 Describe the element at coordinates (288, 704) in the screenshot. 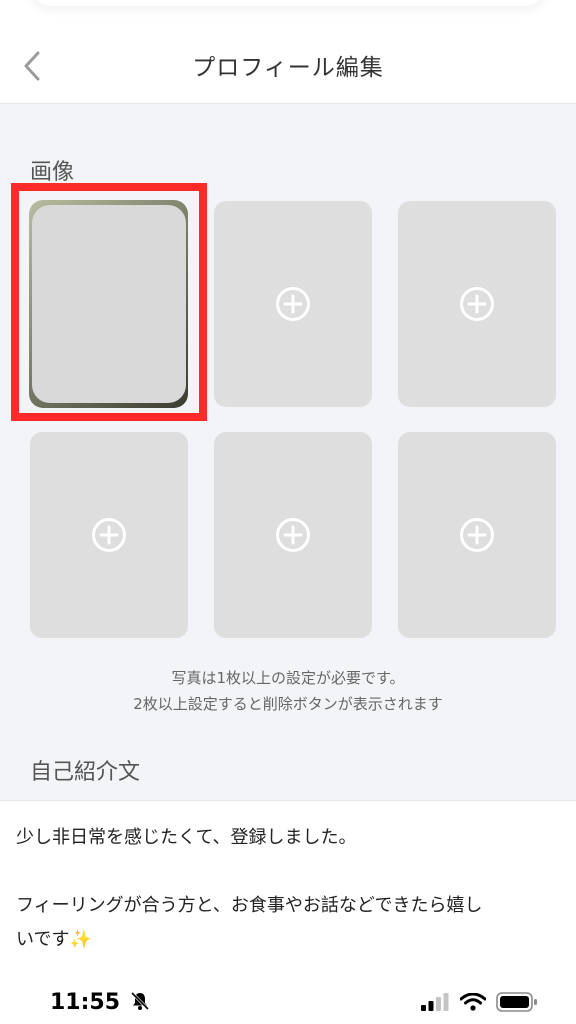

I see `photo-notice-line-2: 2枚以上設定すると削除ボタンが表示されます` at that location.